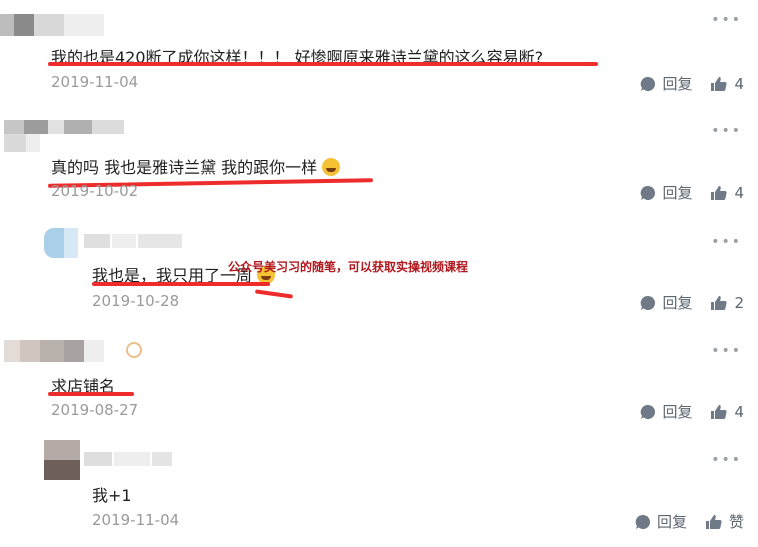 The image size is (758, 547). What do you see at coordinates (724, 521) in the screenshot?
I see `like-button: 赞` at bounding box center [724, 521].